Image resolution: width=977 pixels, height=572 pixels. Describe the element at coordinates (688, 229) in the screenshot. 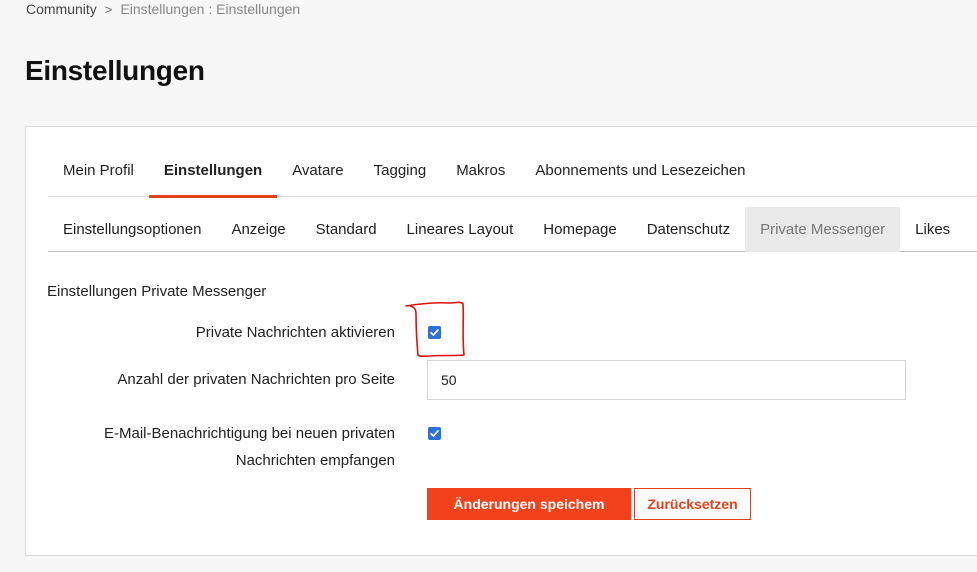

I see `subtab-datenschutz: Datenschutz` at that location.